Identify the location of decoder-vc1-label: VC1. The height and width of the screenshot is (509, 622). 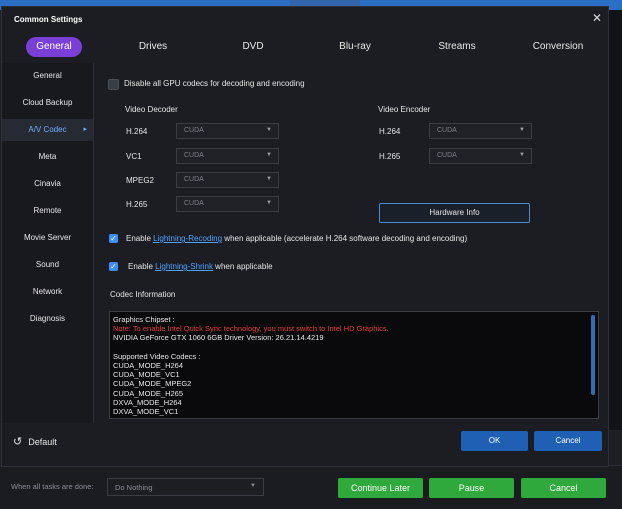
(134, 156).